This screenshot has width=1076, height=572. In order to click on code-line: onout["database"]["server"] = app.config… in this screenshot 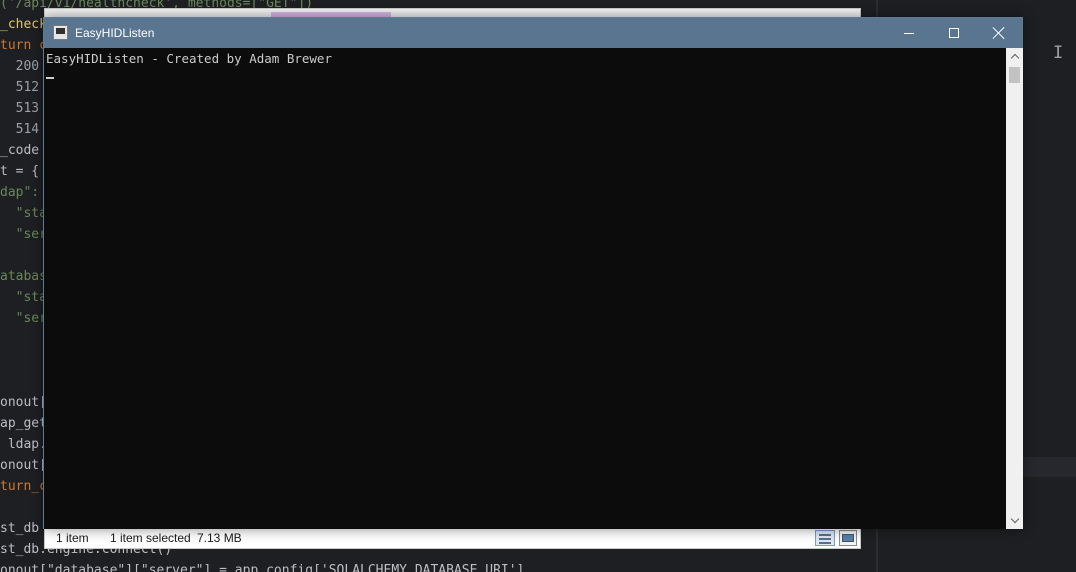, I will do `click(262, 567)`.